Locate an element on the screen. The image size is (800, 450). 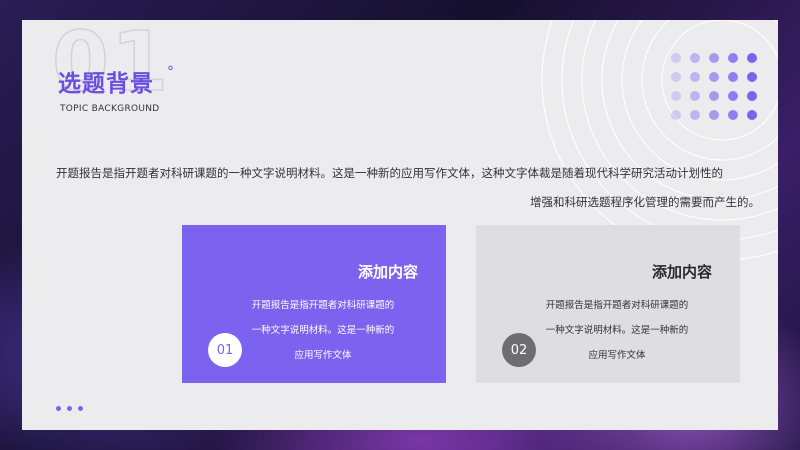
dot-grid-decoration is located at coordinates (714, 86).